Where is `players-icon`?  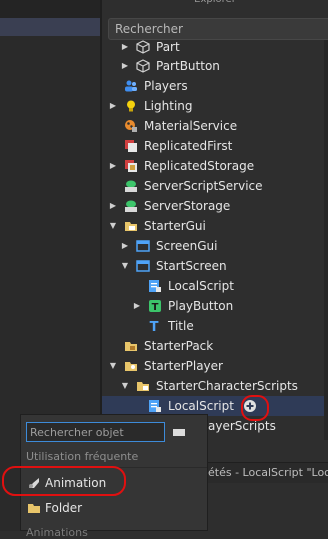
players-icon is located at coordinates (131, 86).